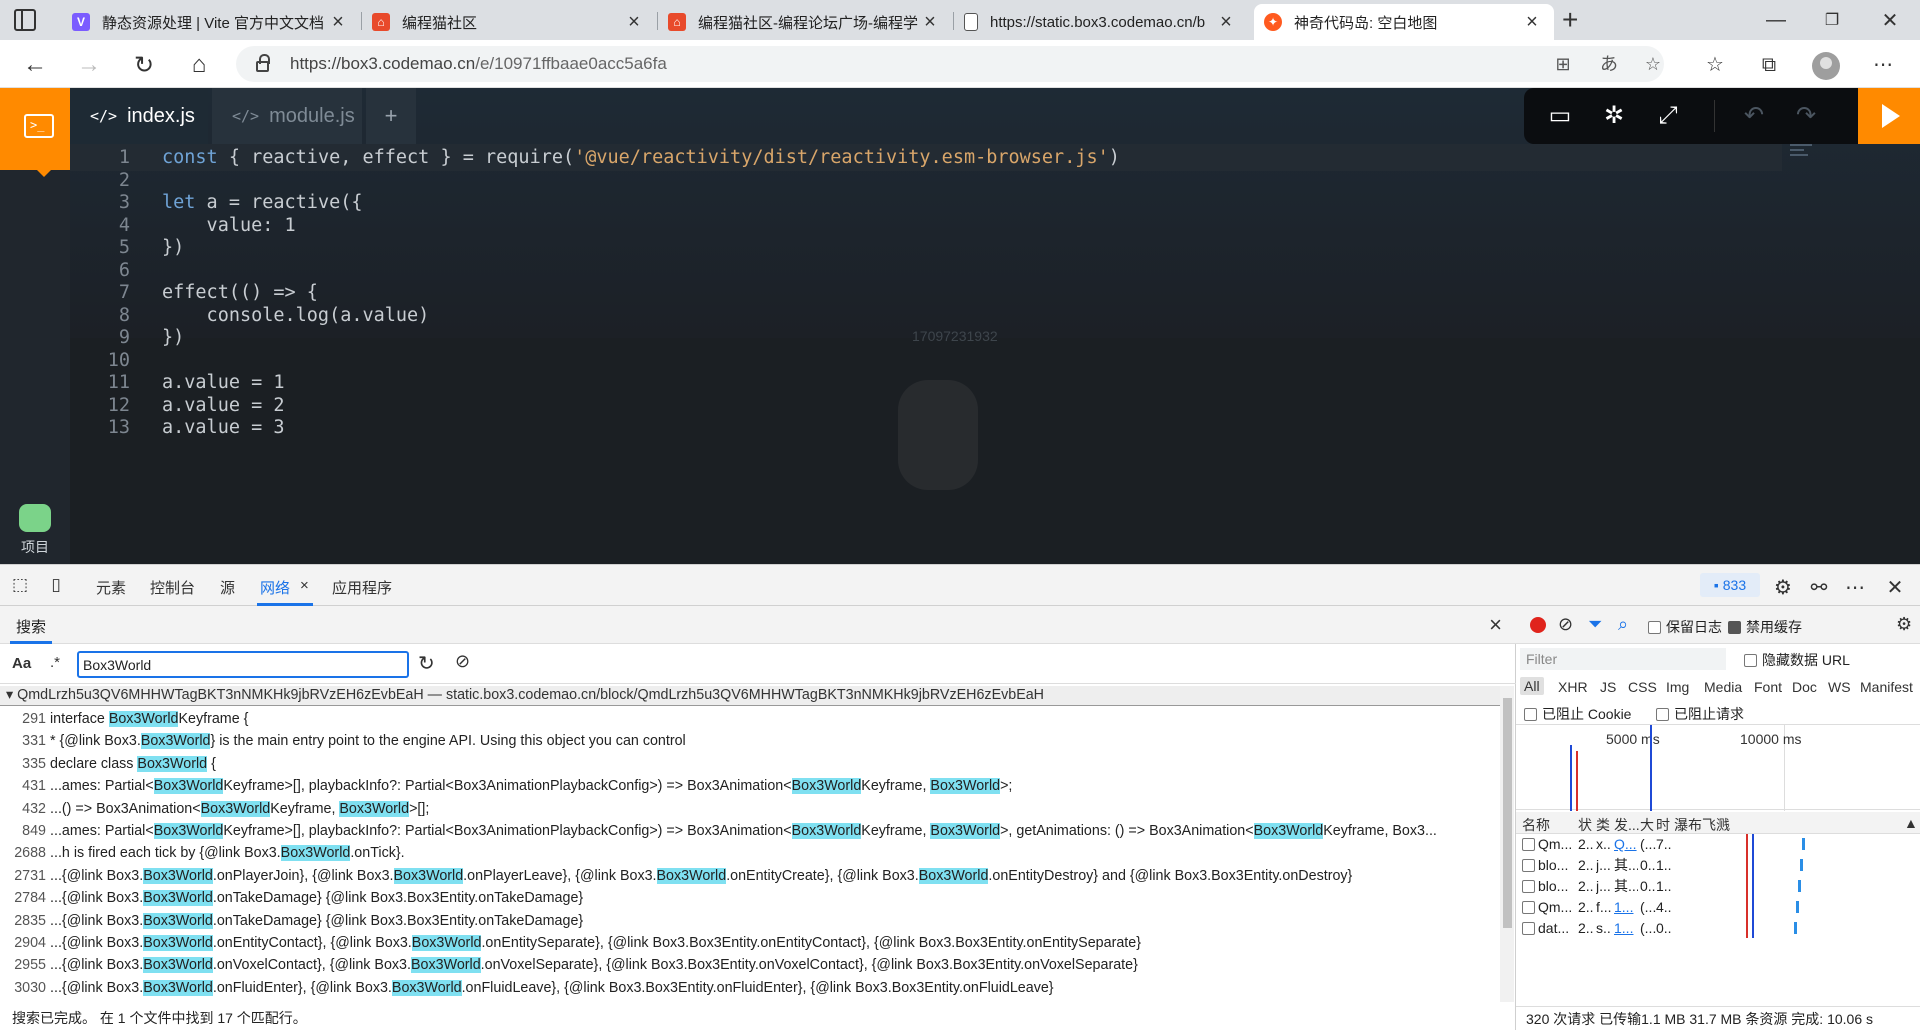  What do you see at coordinates (35, 518) in the screenshot?
I see `project-icon` at bounding box center [35, 518].